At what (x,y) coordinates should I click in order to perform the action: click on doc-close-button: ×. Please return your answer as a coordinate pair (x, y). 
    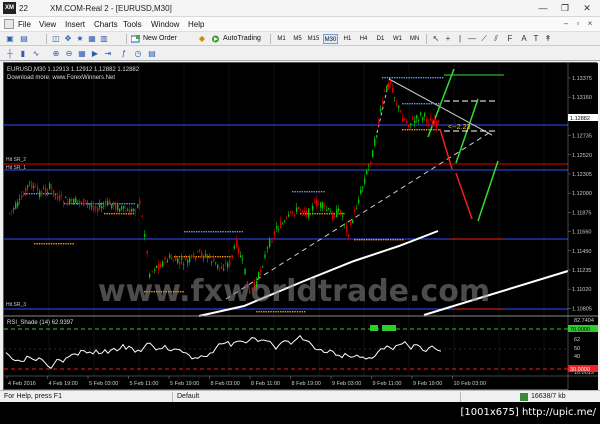
    Looking at the image, I should click on (590, 23).